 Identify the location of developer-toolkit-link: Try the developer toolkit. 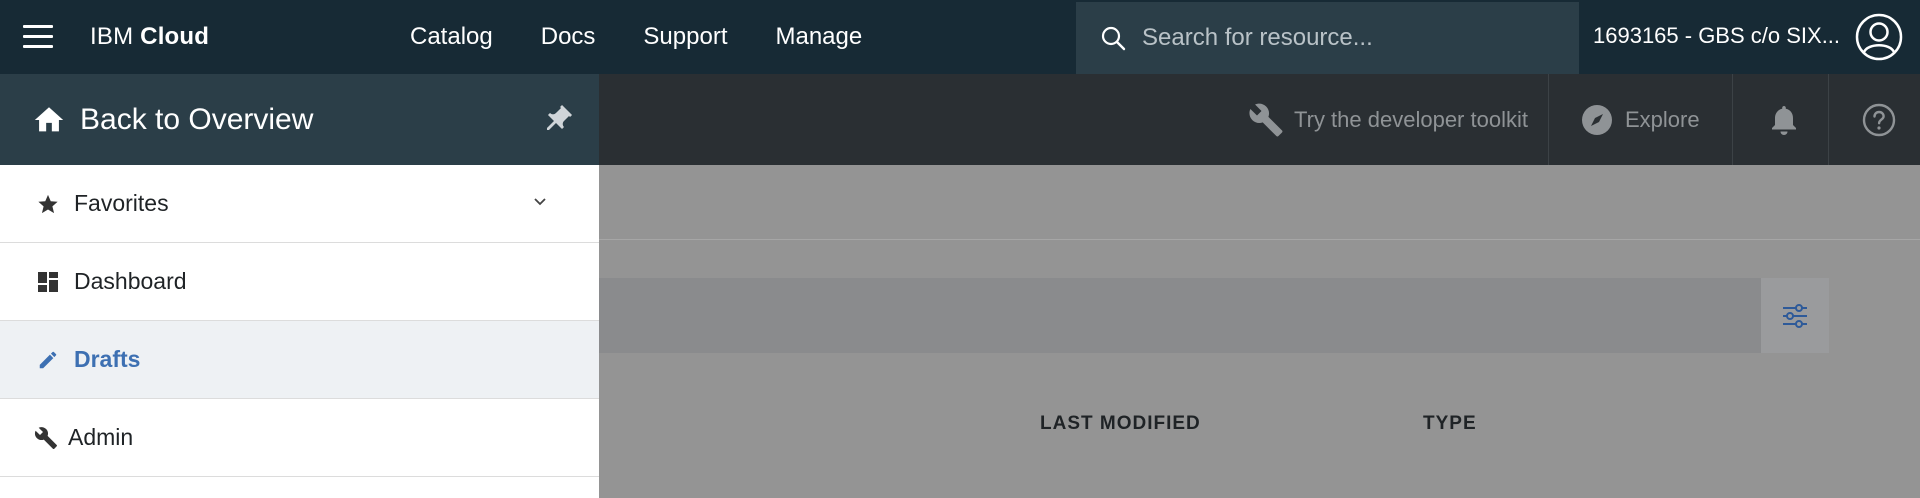
(1388, 119).